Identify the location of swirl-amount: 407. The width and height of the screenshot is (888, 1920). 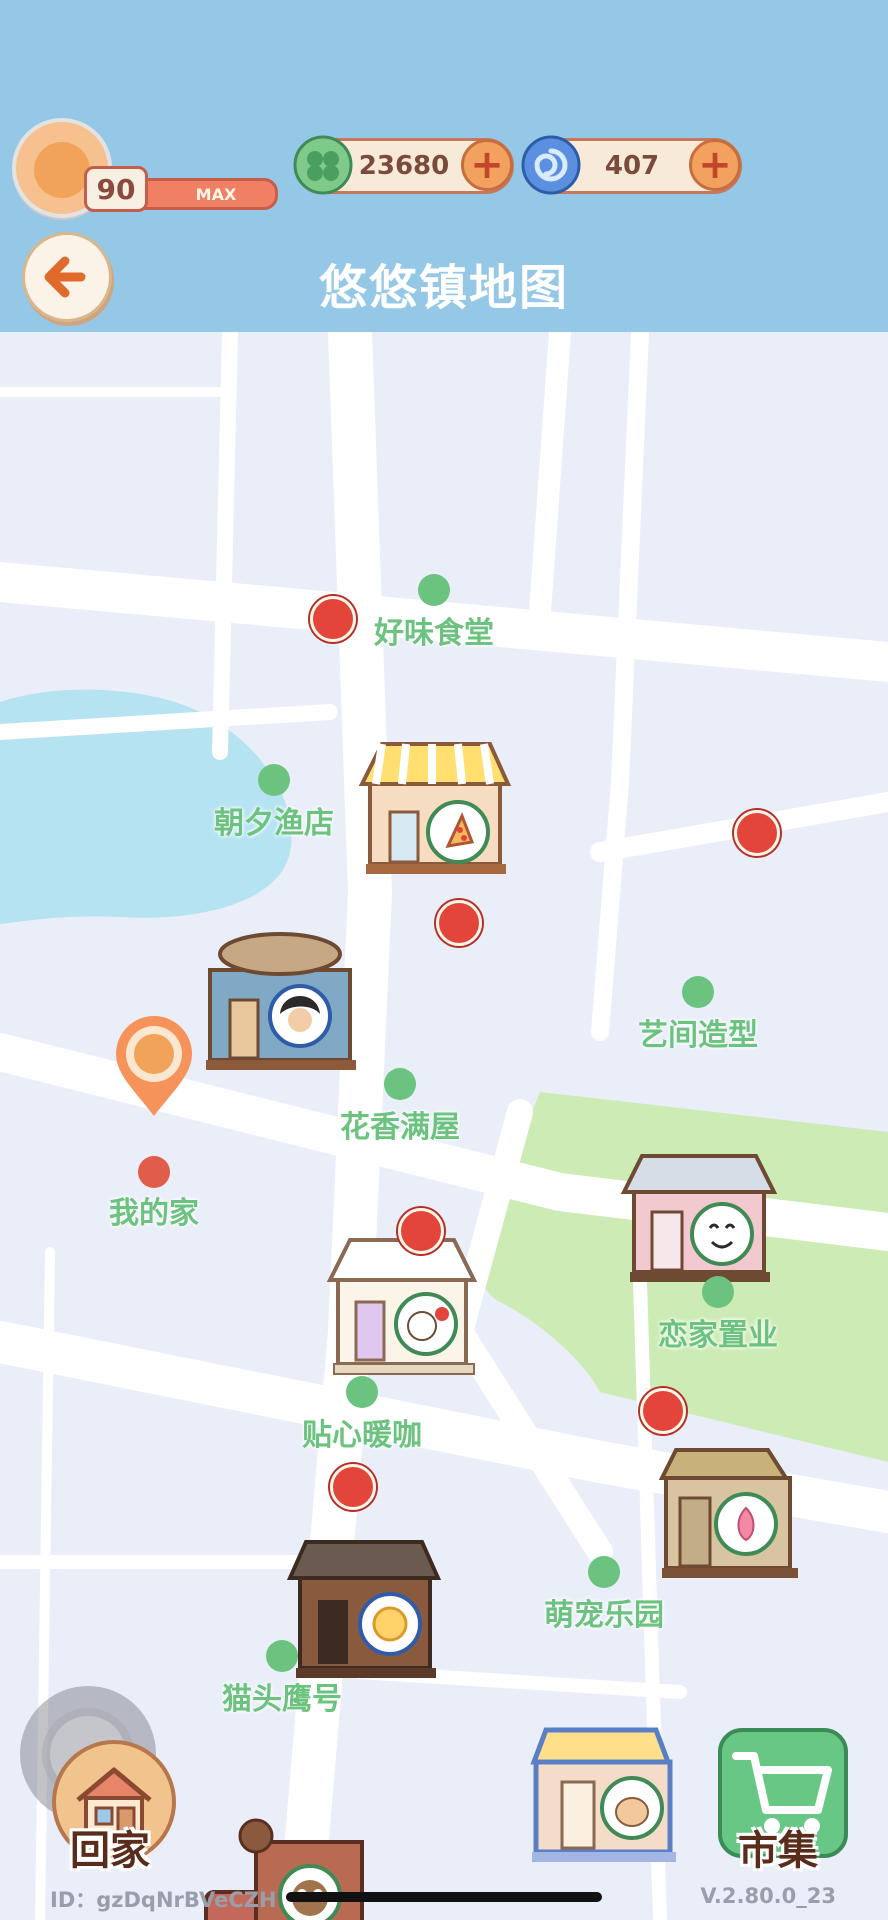
(632, 166).